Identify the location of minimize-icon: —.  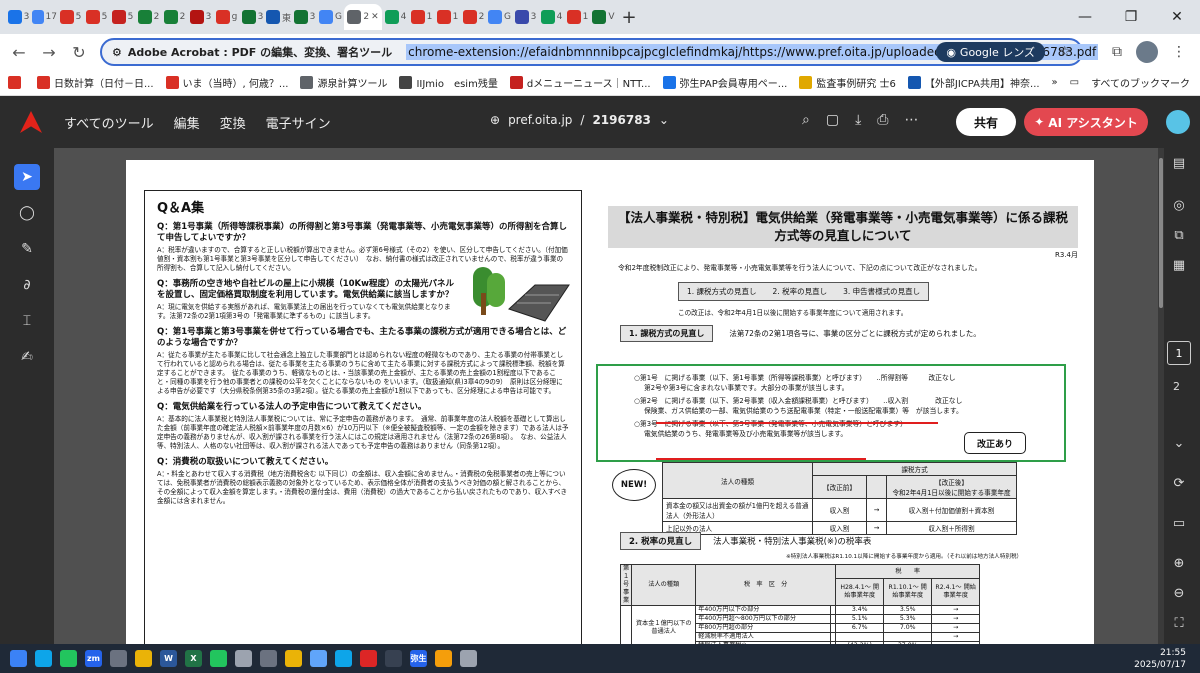
(1085, 17).